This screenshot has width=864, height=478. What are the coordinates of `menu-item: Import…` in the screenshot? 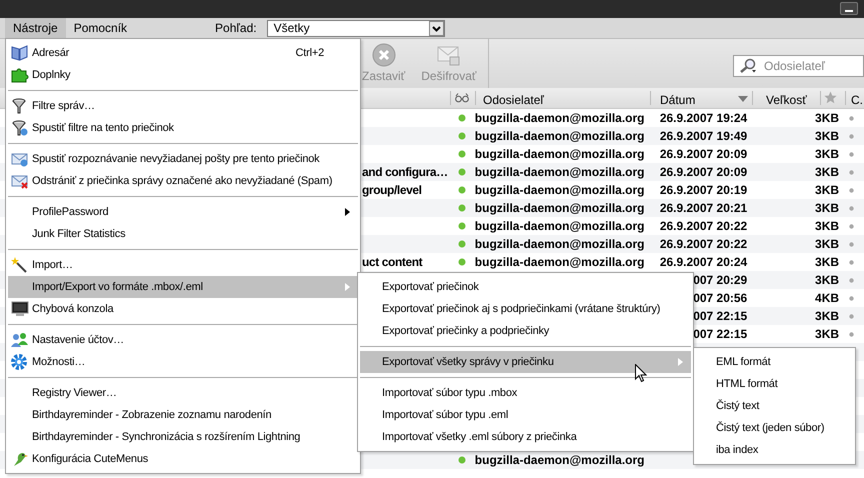 It's located at (183, 265).